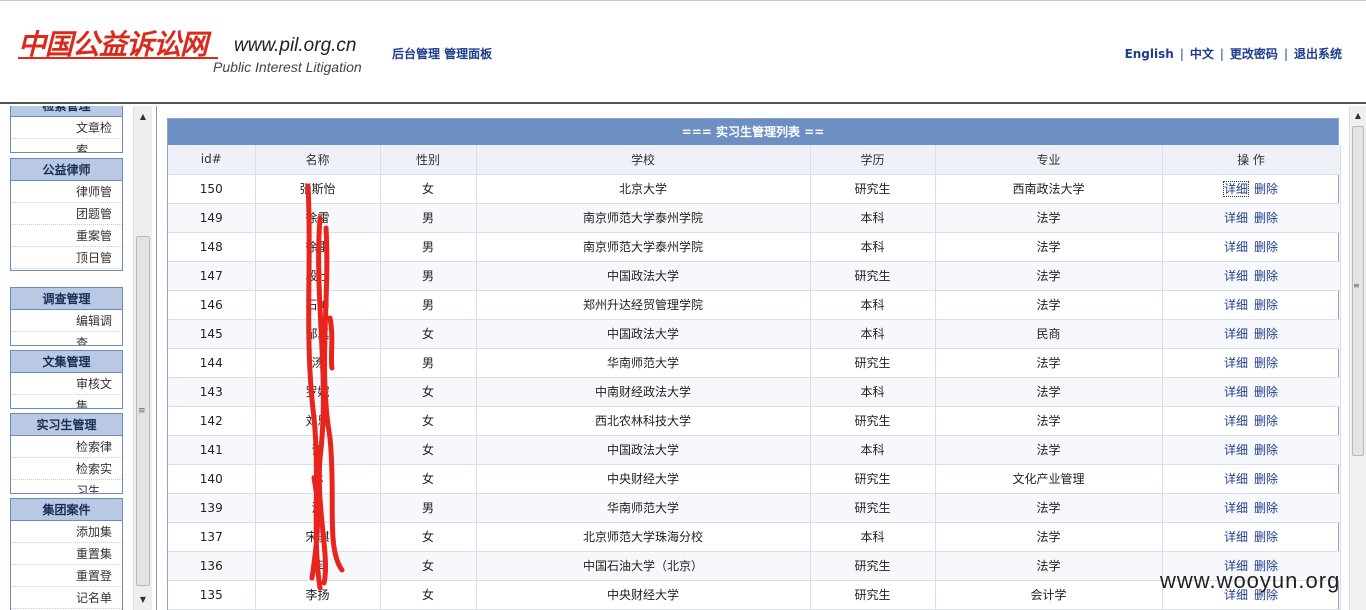  I want to click on table-row: 142 刘思女西北农林科技大学 研究生 法学 详细 删除, so click(754, 421).